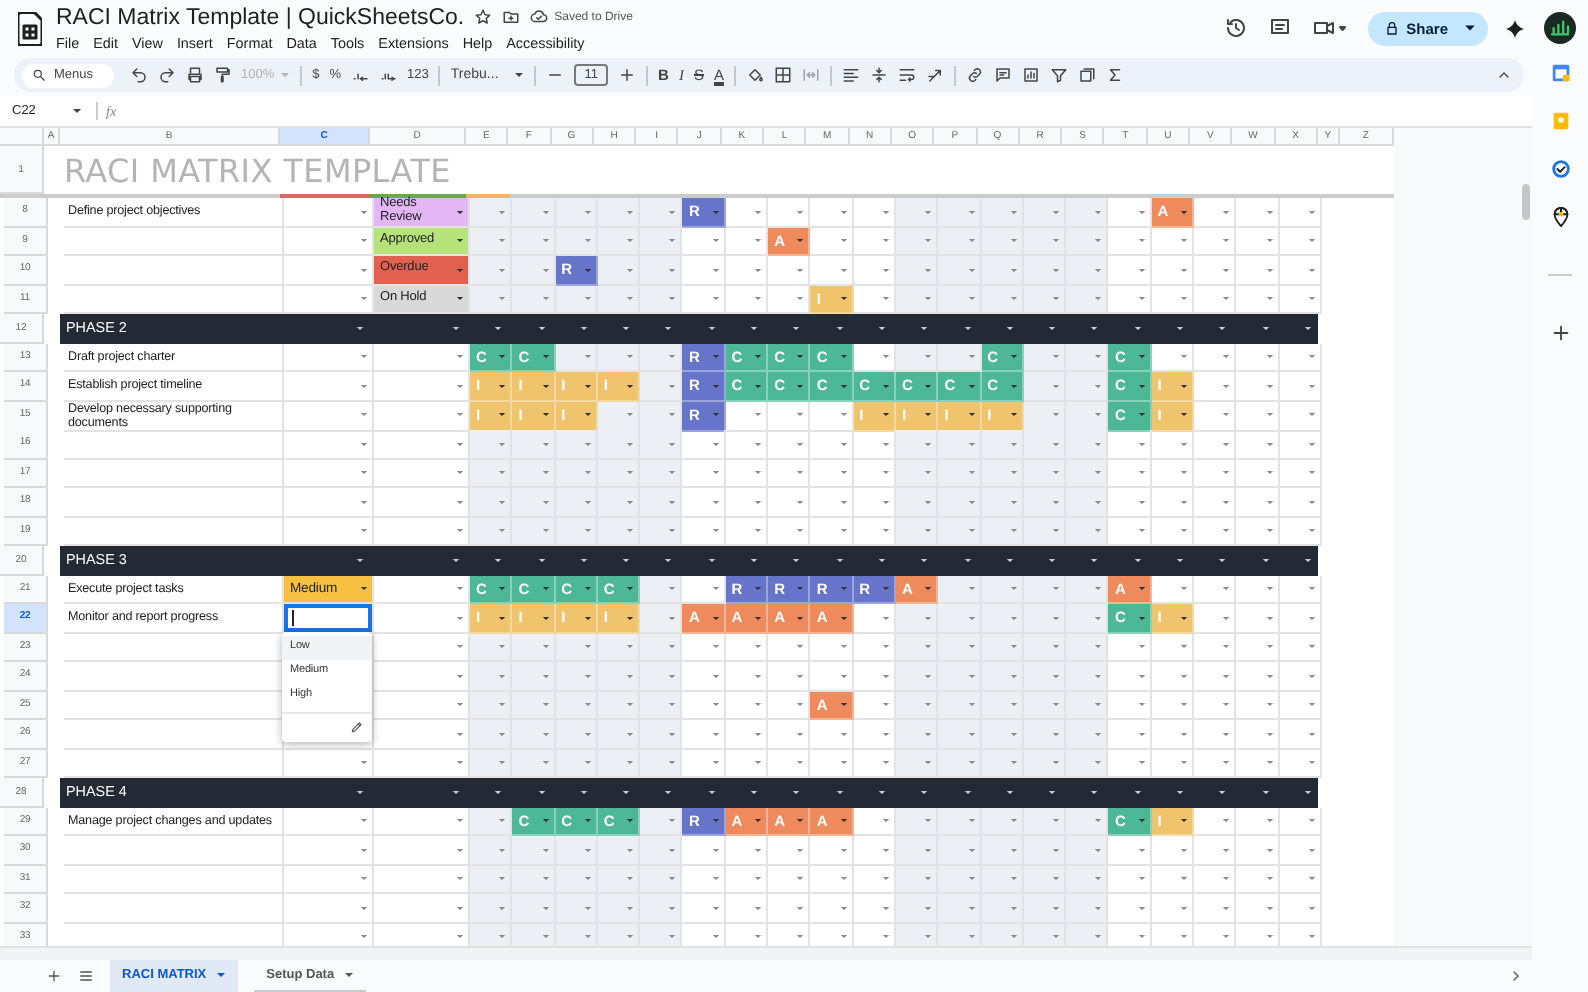 The width and height of the screenshot is (1588, 992). I want to click on sheet-title: RACI MATRIX TEMPLATE, so click(257, 171).